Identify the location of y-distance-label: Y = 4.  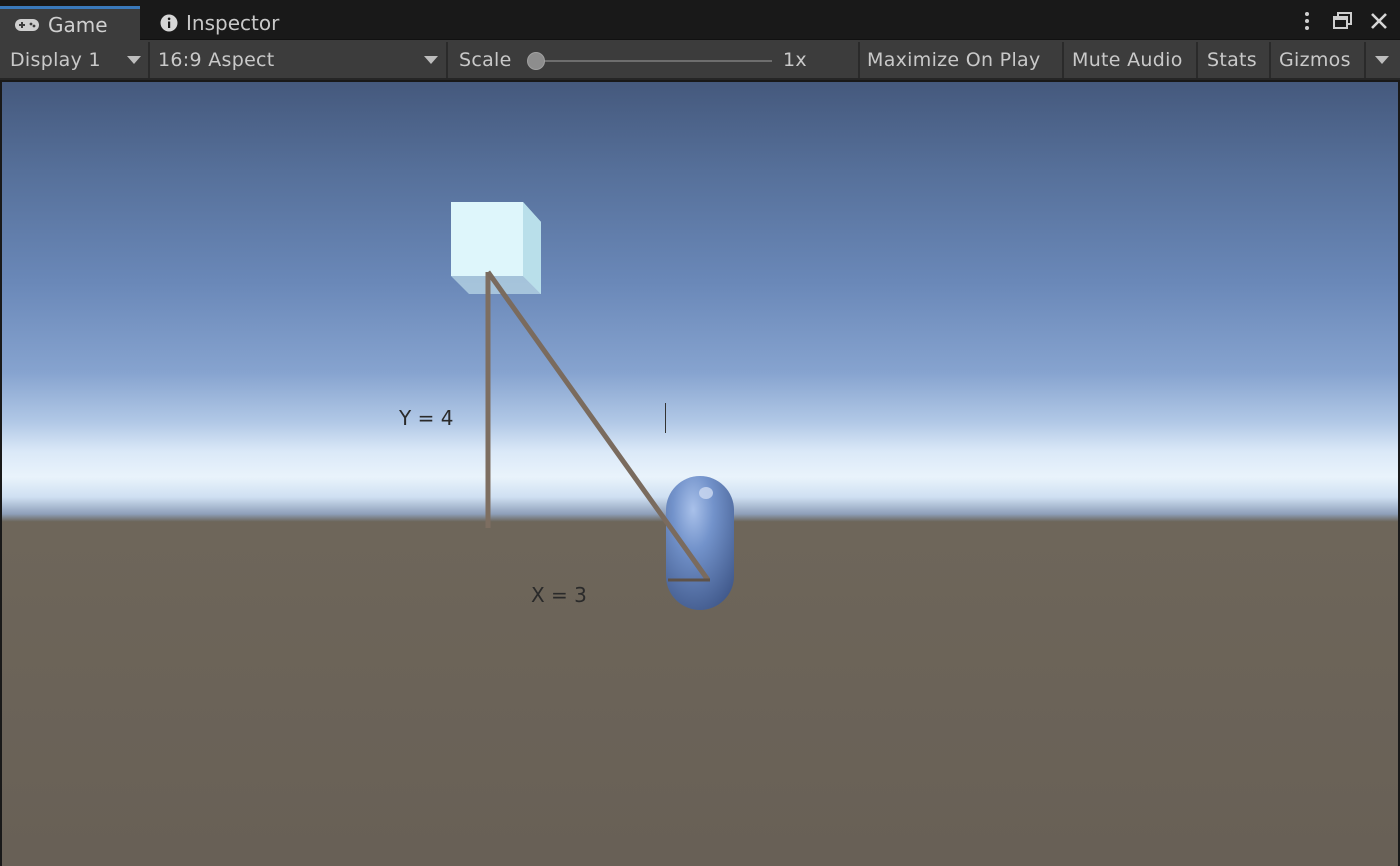
(426, 418).